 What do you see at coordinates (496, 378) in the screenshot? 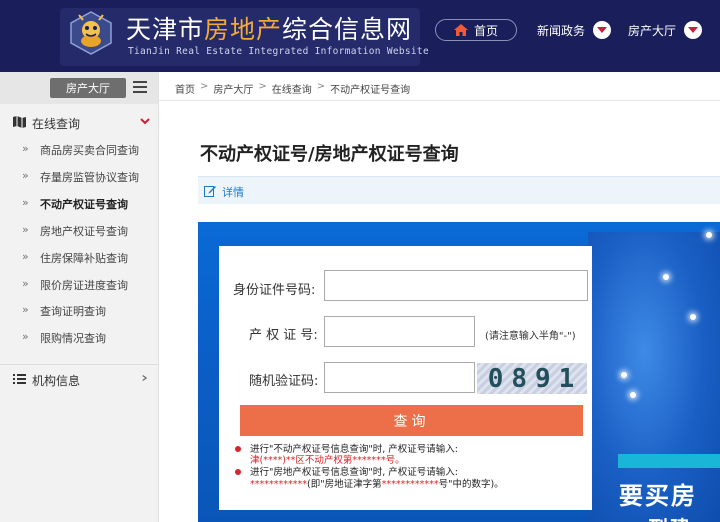
I see `captcha-digit: 0` at bounding box center [496, 378].